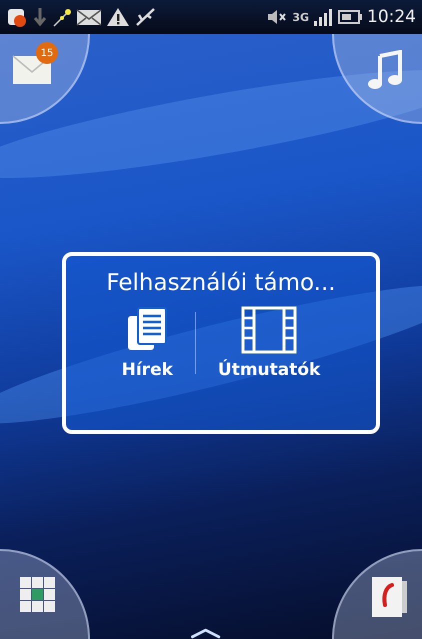 The image size is (422, 639). I want to click on widget-shortcut: Hírek, so click(147, 343).